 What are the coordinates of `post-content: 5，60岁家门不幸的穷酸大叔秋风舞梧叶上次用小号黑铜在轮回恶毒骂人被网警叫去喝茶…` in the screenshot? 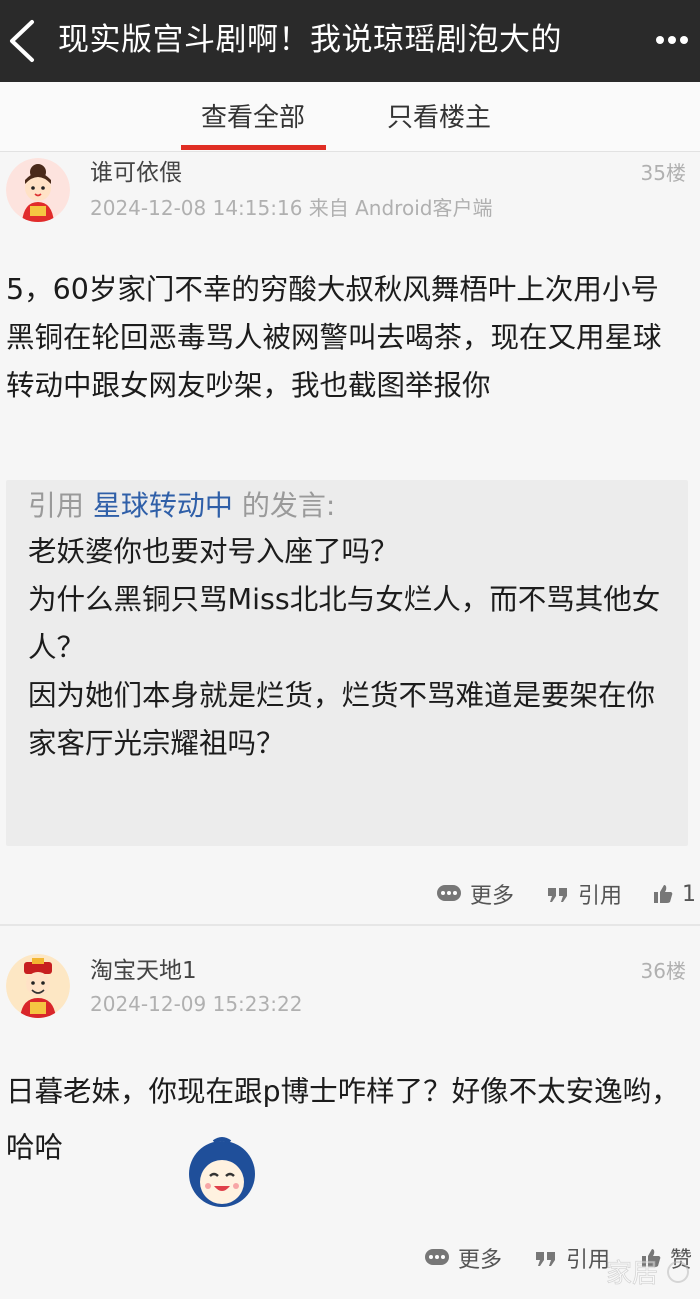 It's located at (334, 337).